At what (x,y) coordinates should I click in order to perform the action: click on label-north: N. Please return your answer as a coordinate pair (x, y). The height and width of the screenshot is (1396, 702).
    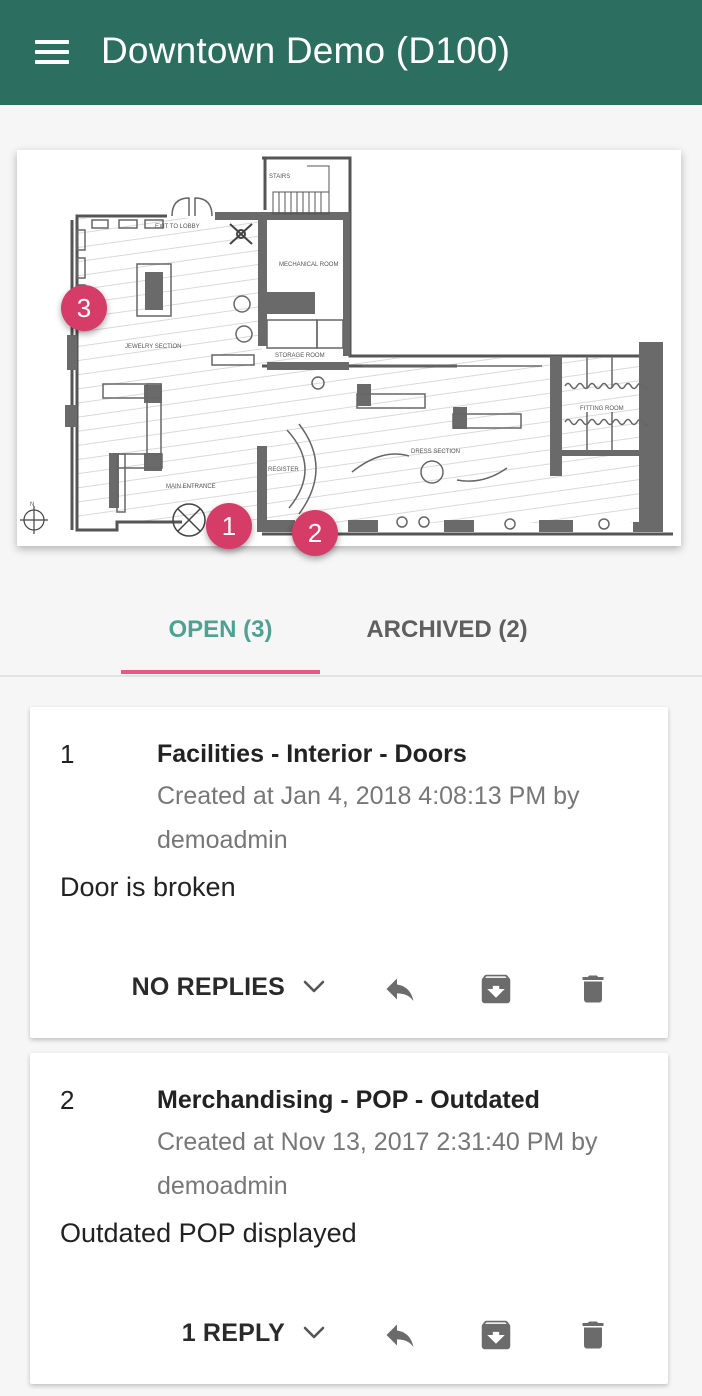
    Looking at the image, I should click on (32, 505).